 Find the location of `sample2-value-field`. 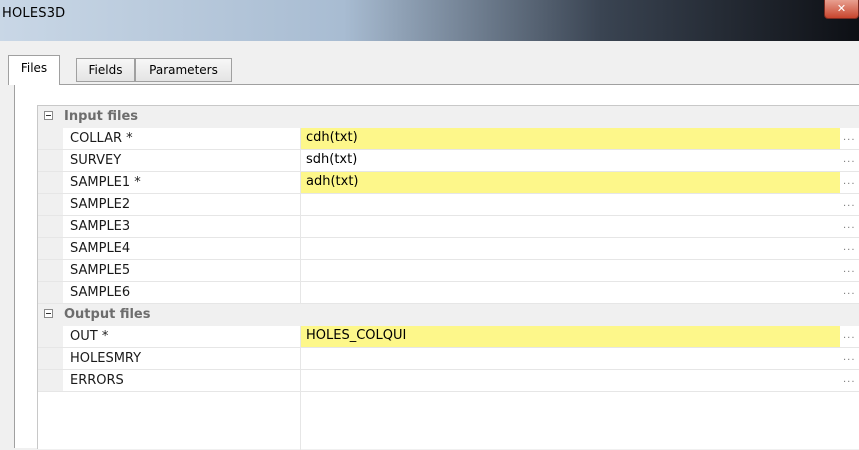

sample2-value-field is located at coordinates (570, 204).